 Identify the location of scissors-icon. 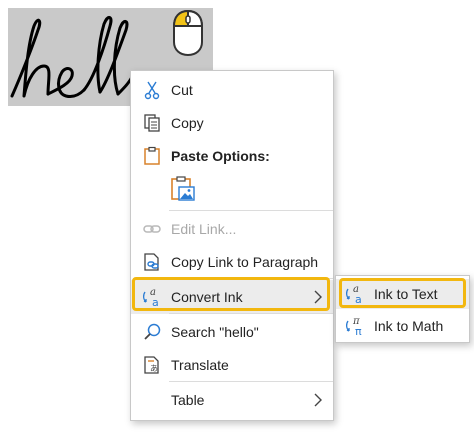
(152, 90).